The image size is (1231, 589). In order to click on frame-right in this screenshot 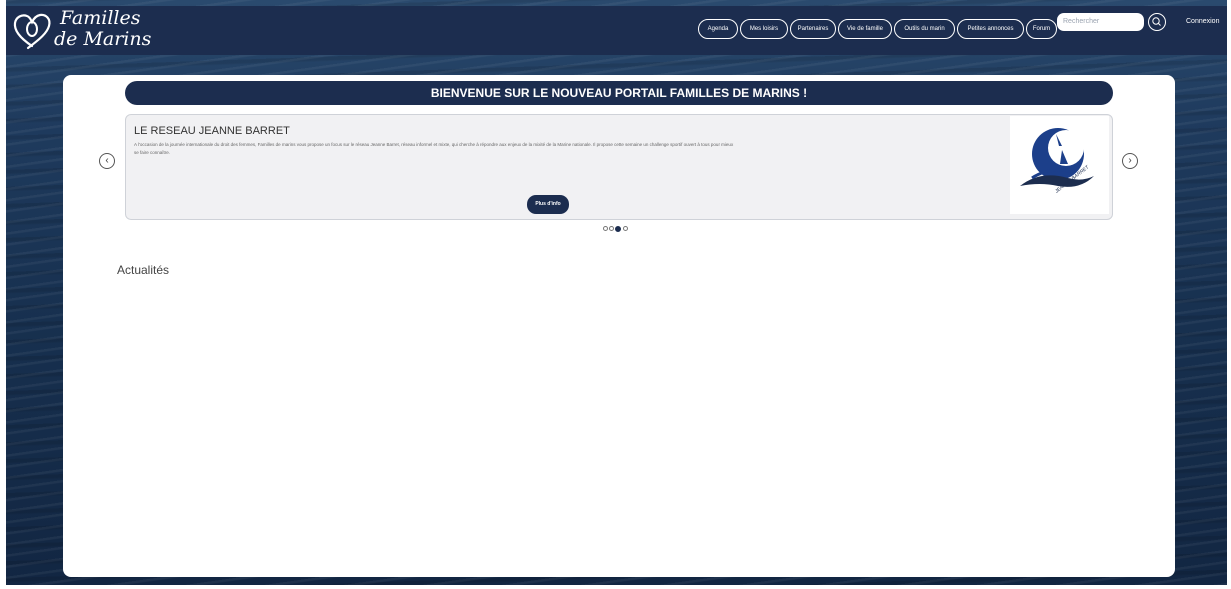, I will do `click(1229, 294)`.